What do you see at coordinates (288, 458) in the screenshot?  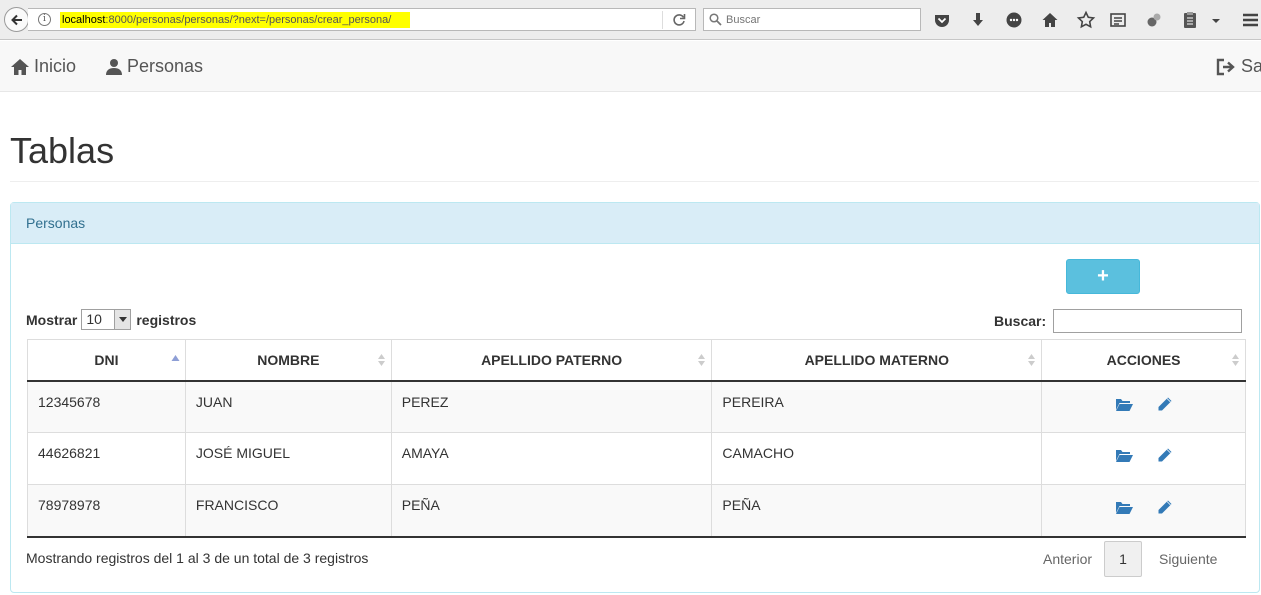 I see `cell-nombre: JOSÉ MIGUEL` at bounding box center [288, 458].